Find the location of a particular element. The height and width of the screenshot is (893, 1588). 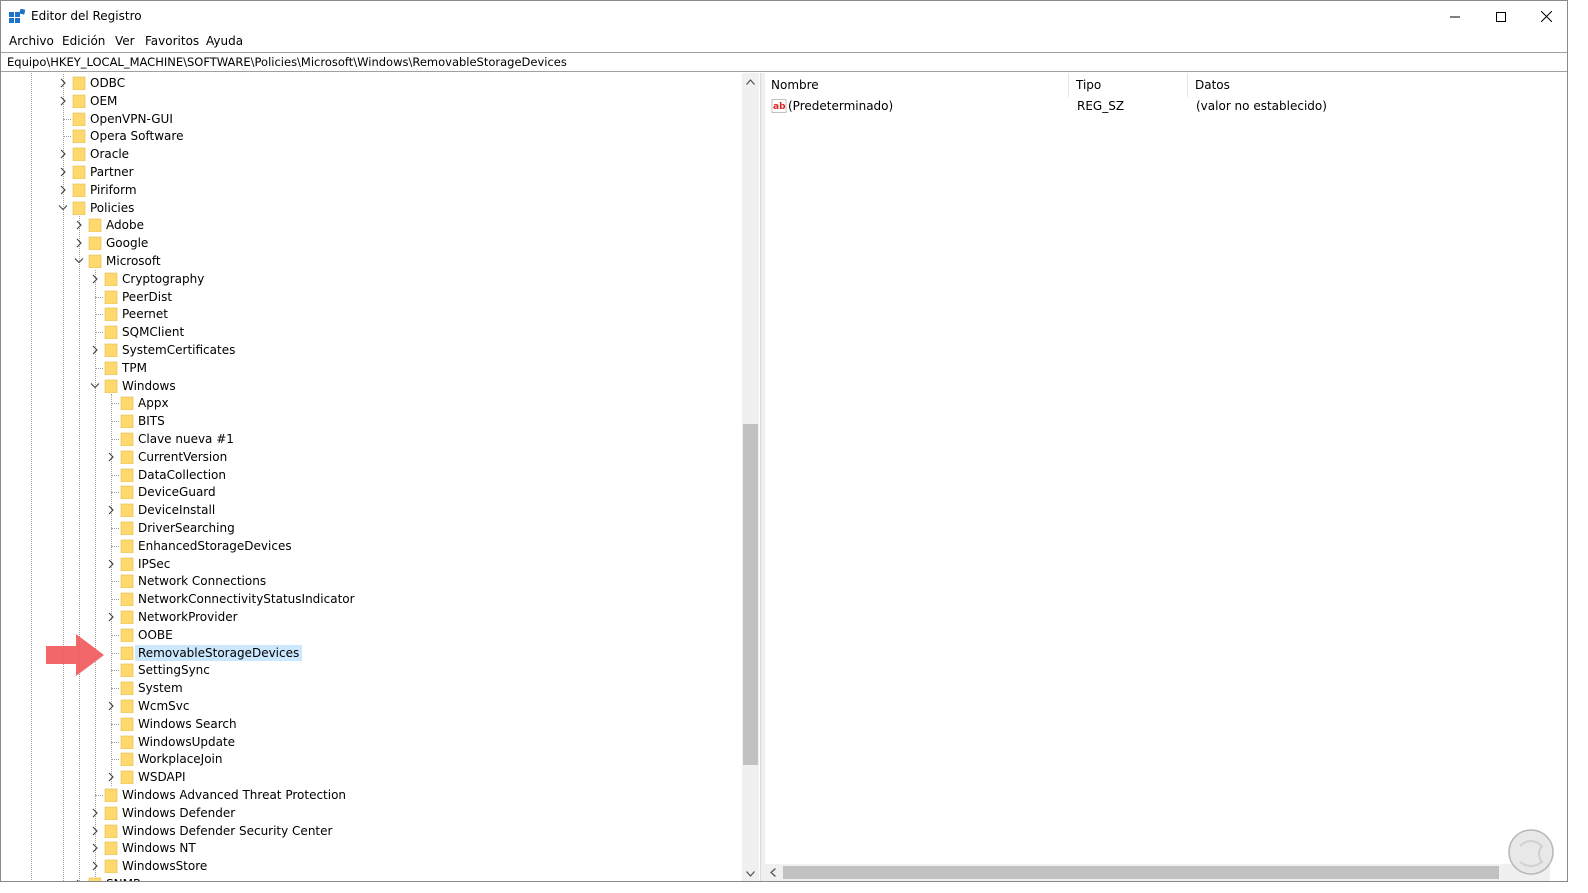

column-header-tipo: Tipo is located at coordinates (1129, 85).